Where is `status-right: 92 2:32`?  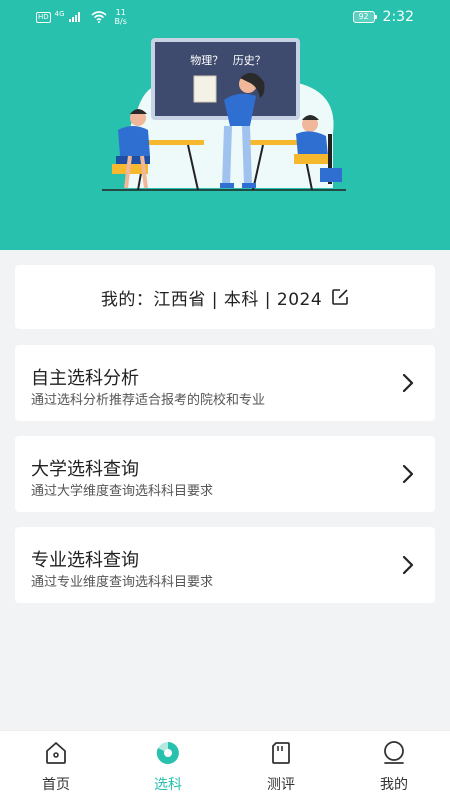
status-right: 92 2:32 is located at coordinates (383, 17).